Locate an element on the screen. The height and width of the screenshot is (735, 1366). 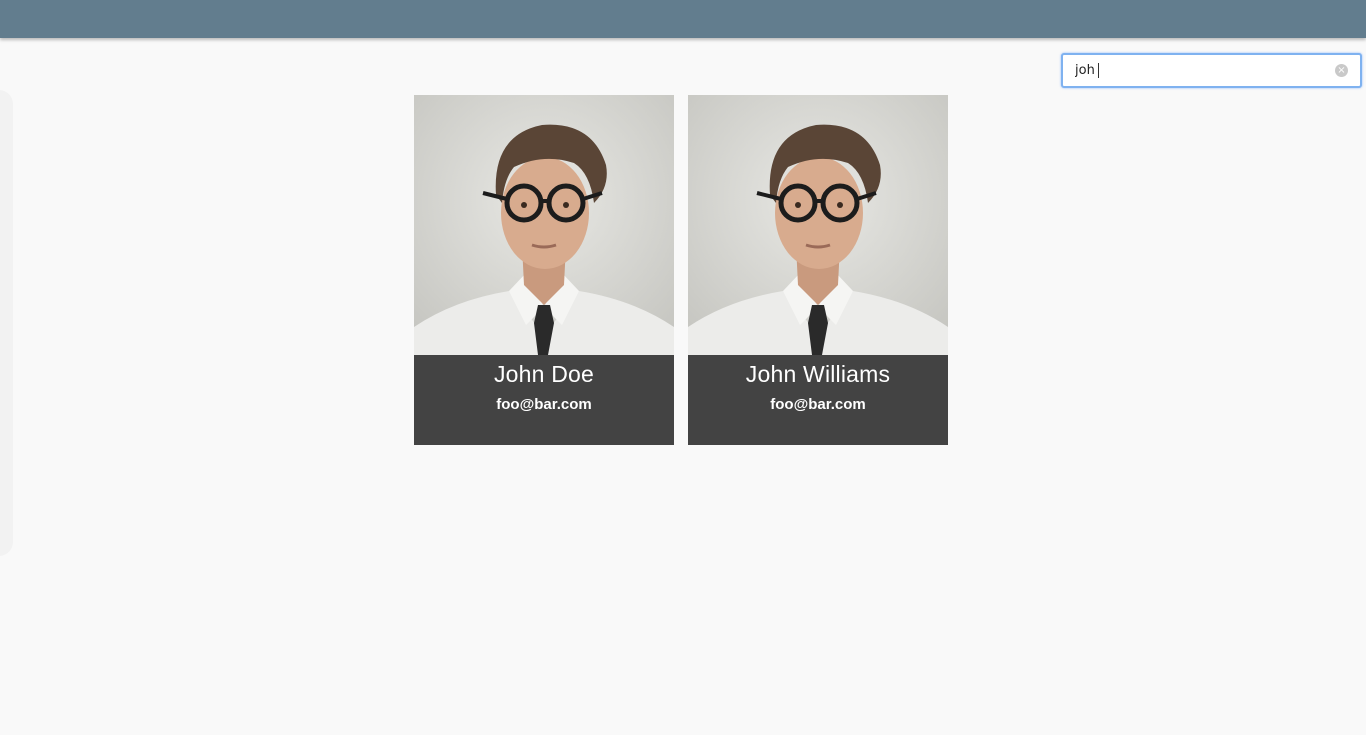
contact-name: John Doe is located at coordinates (544, 374).